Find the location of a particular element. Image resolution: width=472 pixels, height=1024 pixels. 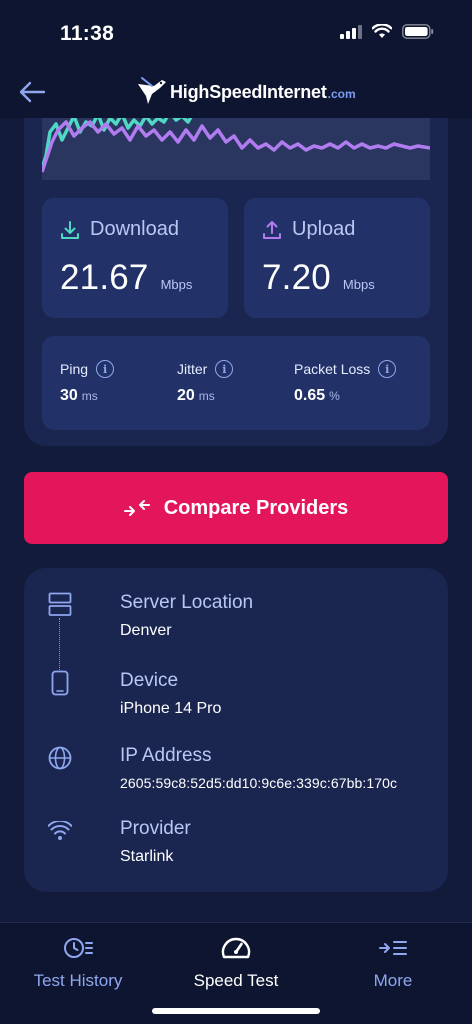

logo-suffix: .com is located at coordinates (341, 94).